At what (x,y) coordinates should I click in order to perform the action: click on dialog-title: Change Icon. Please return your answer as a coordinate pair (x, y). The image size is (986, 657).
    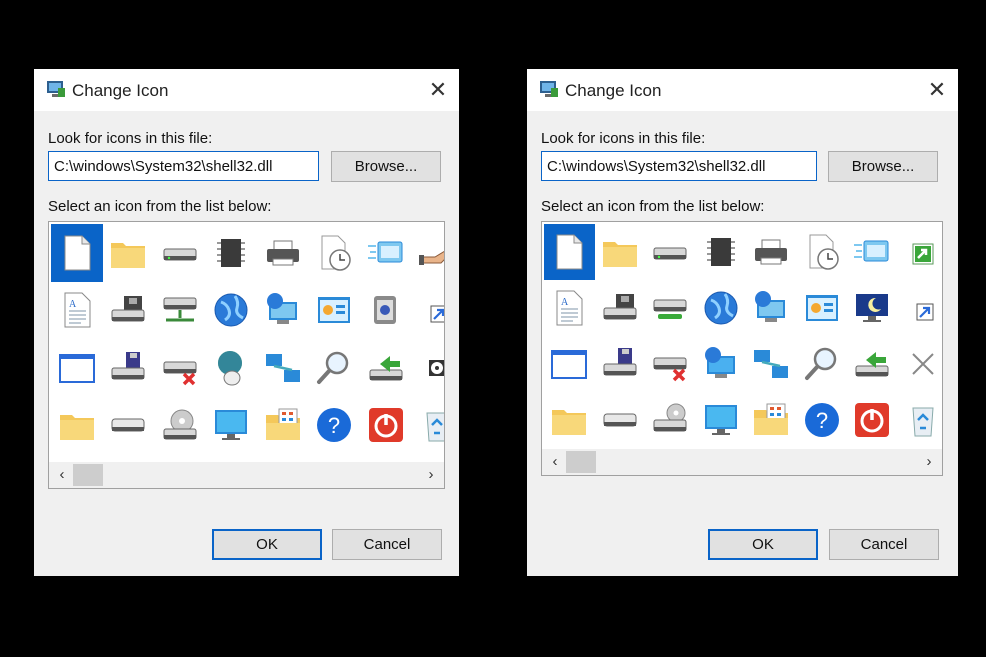
    Looking at the image, I should click on (613, 90).